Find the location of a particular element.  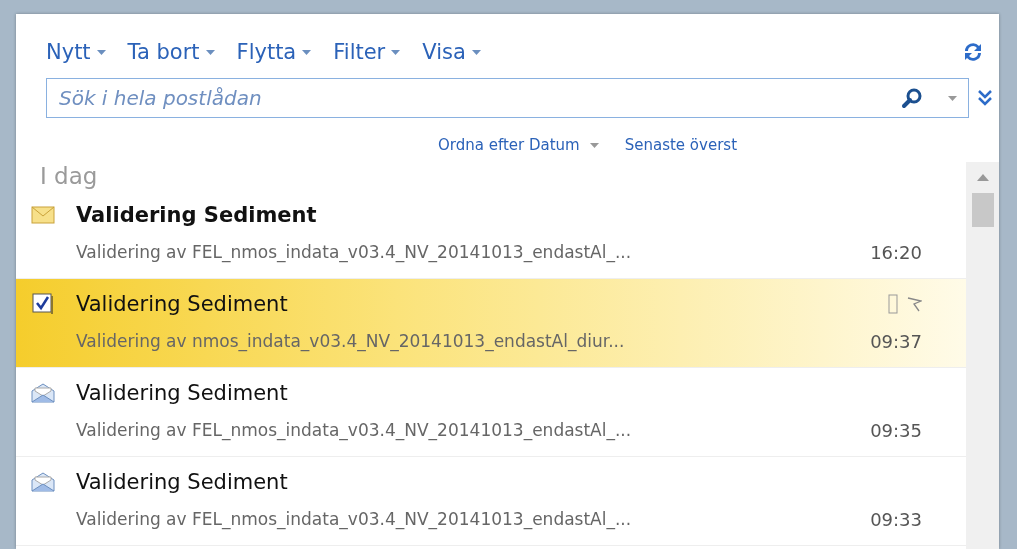

expand-icon is located at coordinates (985, 98).